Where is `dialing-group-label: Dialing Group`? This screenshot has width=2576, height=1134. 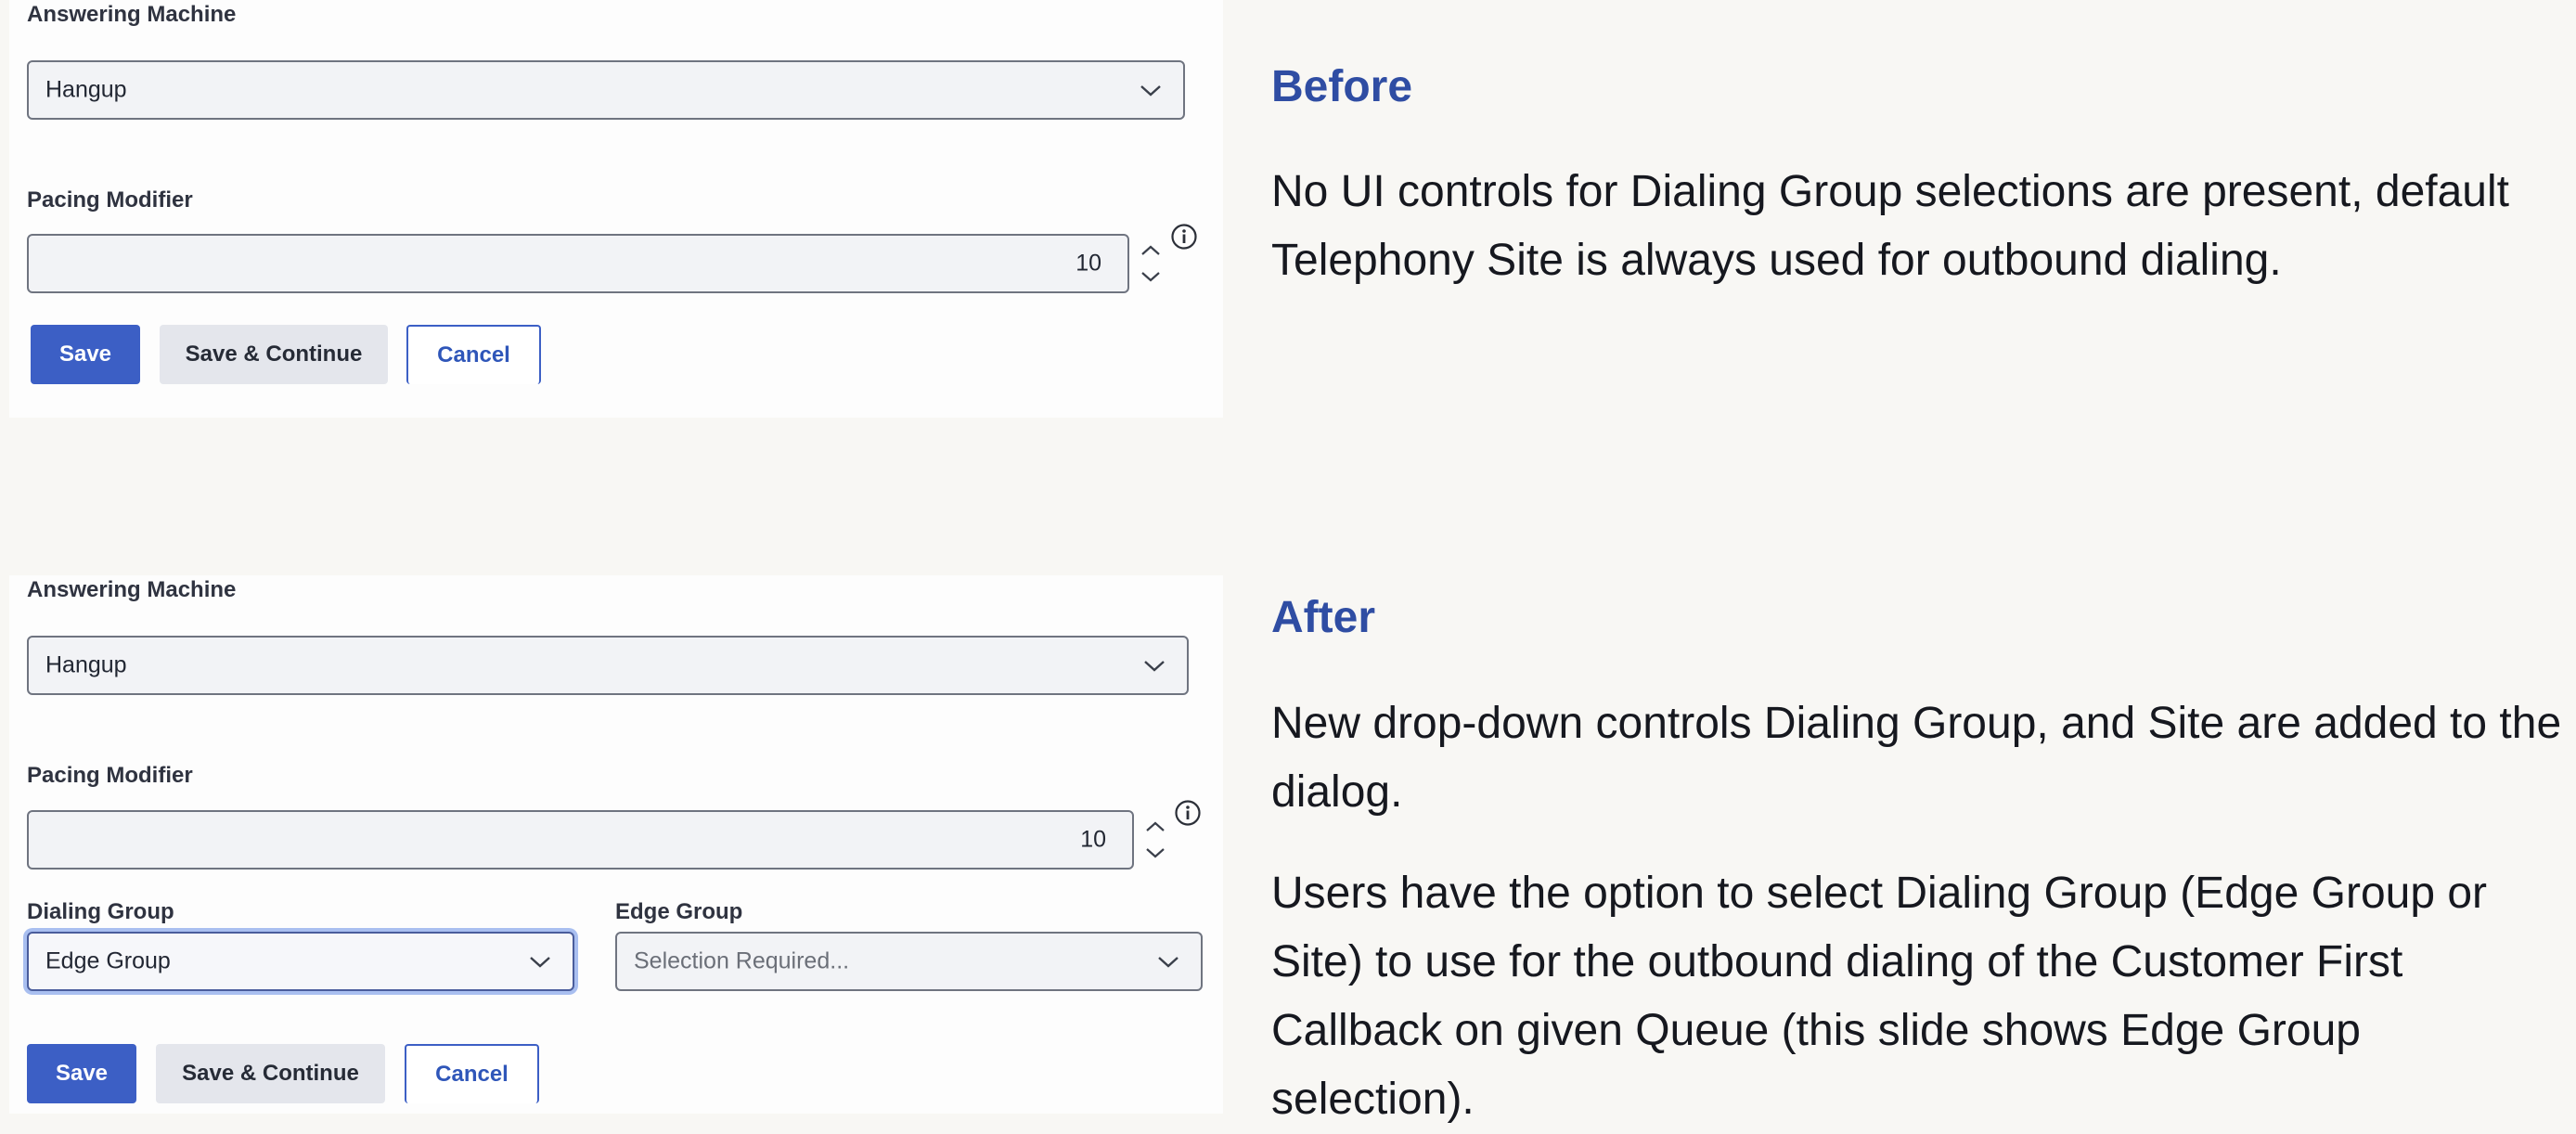
dialing-group-label: Dialing Group is located at coordinates (100, 911).